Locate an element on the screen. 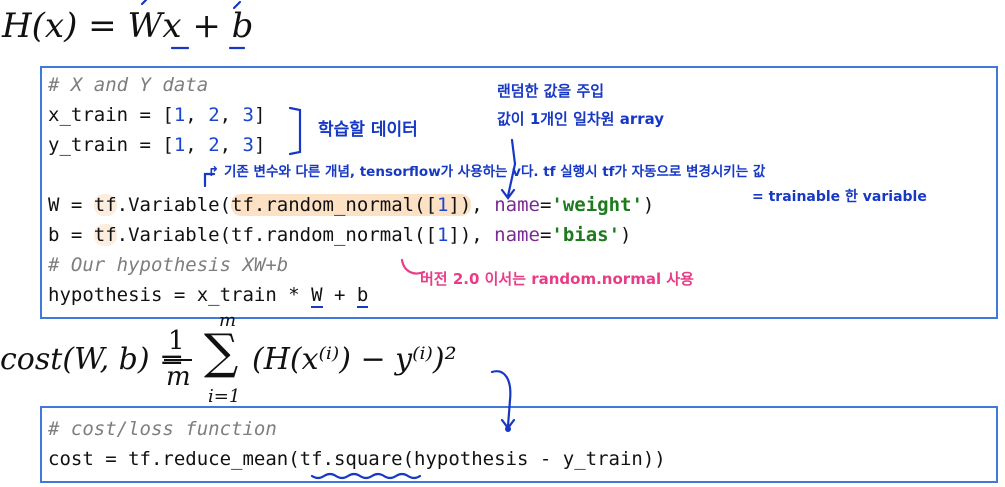 The width and height of the screenshot is (1005, 487). squiggle-tf-square is located at coordinates (366, 476).